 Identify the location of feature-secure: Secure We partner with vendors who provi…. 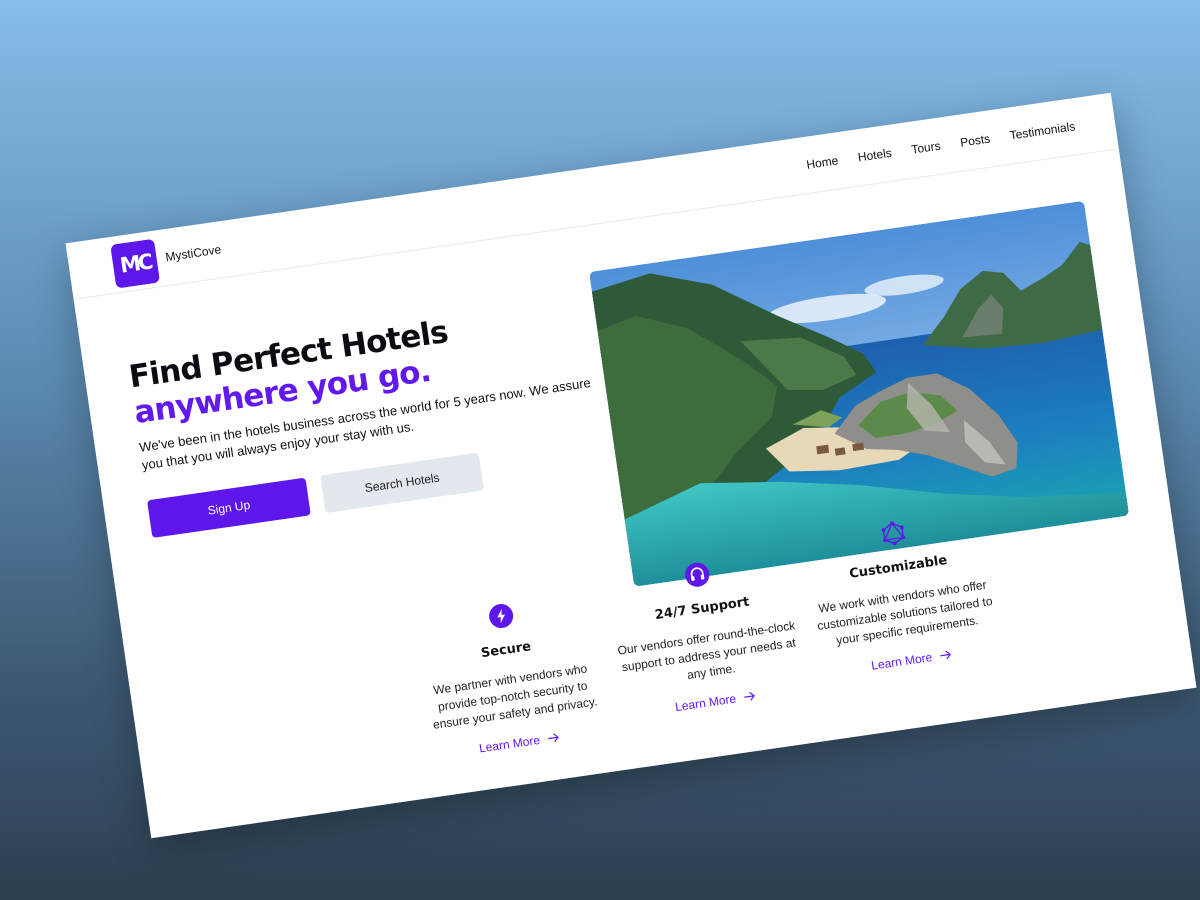
(509, 677).